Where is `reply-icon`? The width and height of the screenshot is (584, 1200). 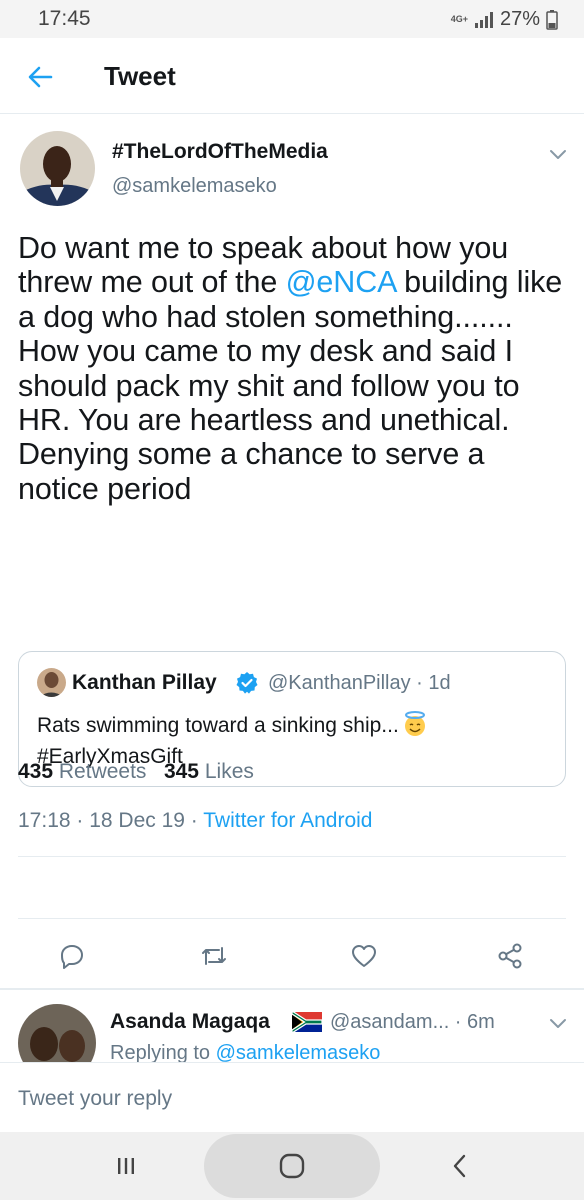
reply-icon is located at coordinates (72, 957).